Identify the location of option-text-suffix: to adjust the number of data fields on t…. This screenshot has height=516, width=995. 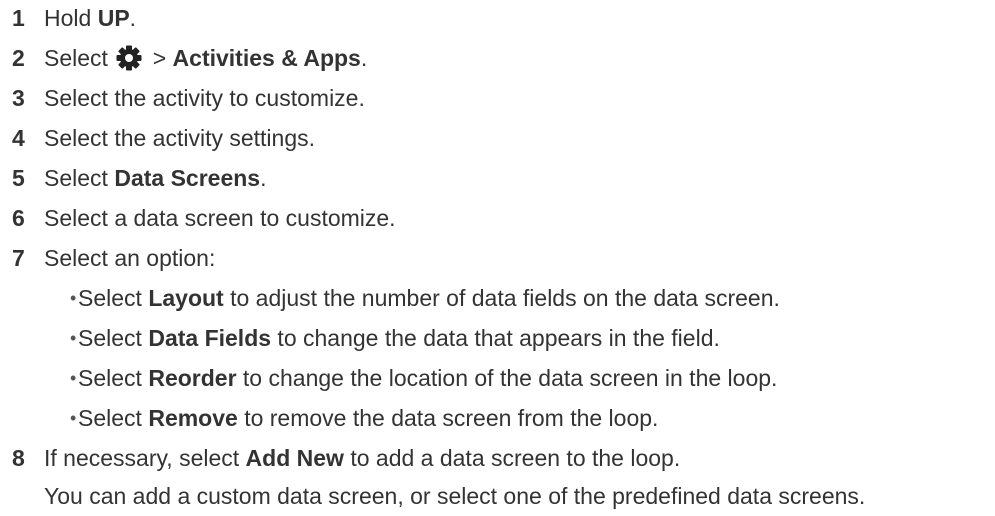
(501, 298).